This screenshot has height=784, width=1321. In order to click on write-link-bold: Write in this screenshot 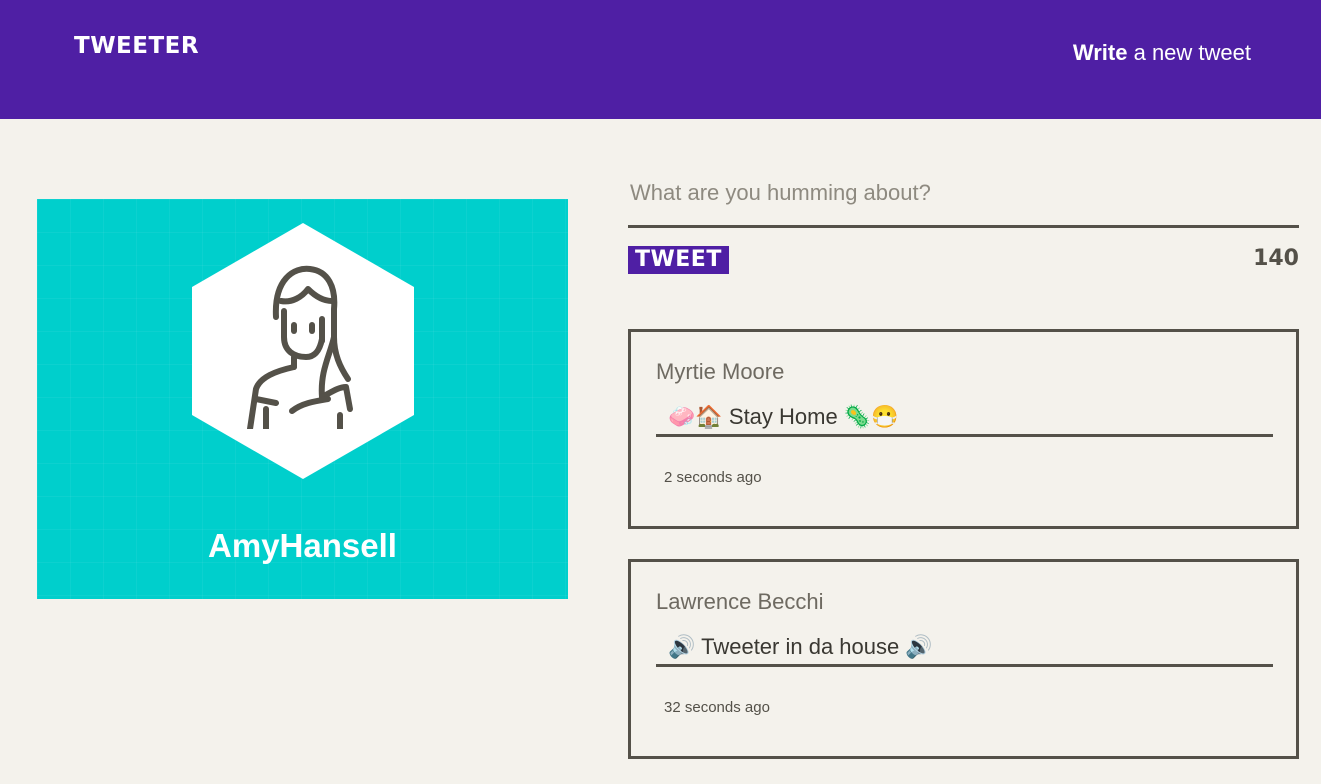, I will do `click(1100, 52)`.